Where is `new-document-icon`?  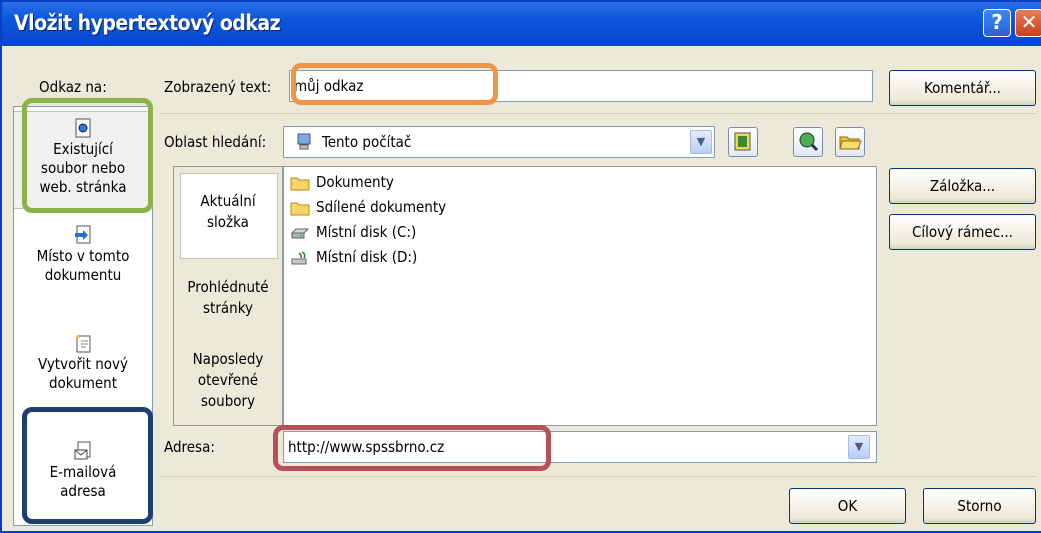 new-document-icon is located at coordinates (83, 343).